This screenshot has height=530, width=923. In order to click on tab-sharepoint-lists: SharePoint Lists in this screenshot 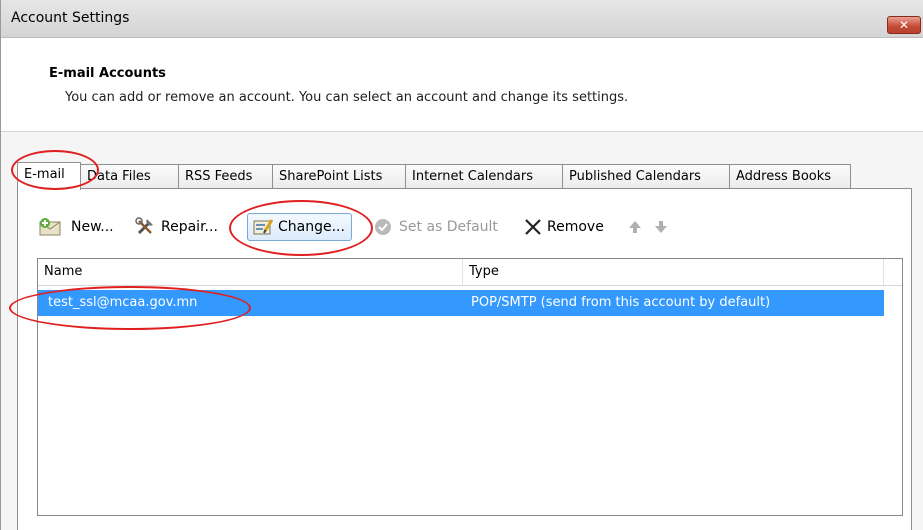, I will do `click(339, 176)`.